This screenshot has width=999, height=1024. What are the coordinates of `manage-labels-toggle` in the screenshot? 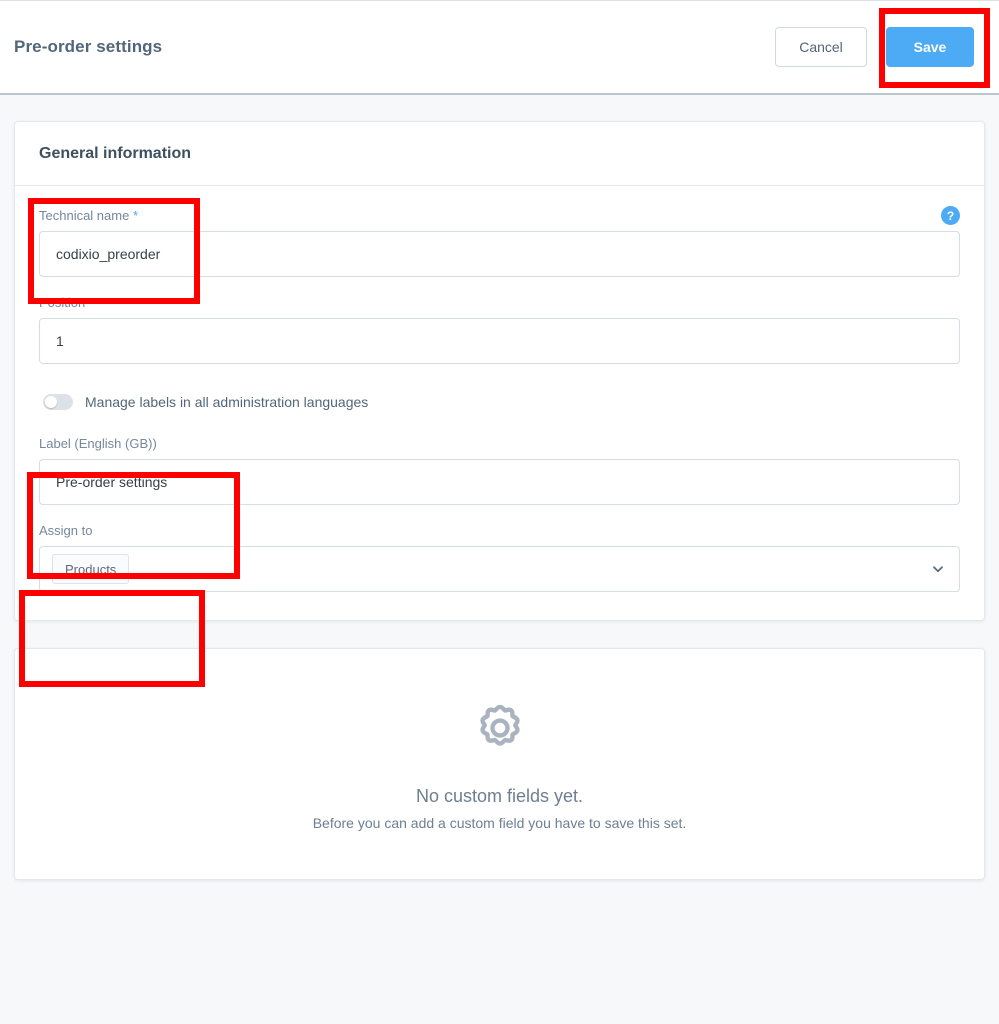 It's located at (58, 402).